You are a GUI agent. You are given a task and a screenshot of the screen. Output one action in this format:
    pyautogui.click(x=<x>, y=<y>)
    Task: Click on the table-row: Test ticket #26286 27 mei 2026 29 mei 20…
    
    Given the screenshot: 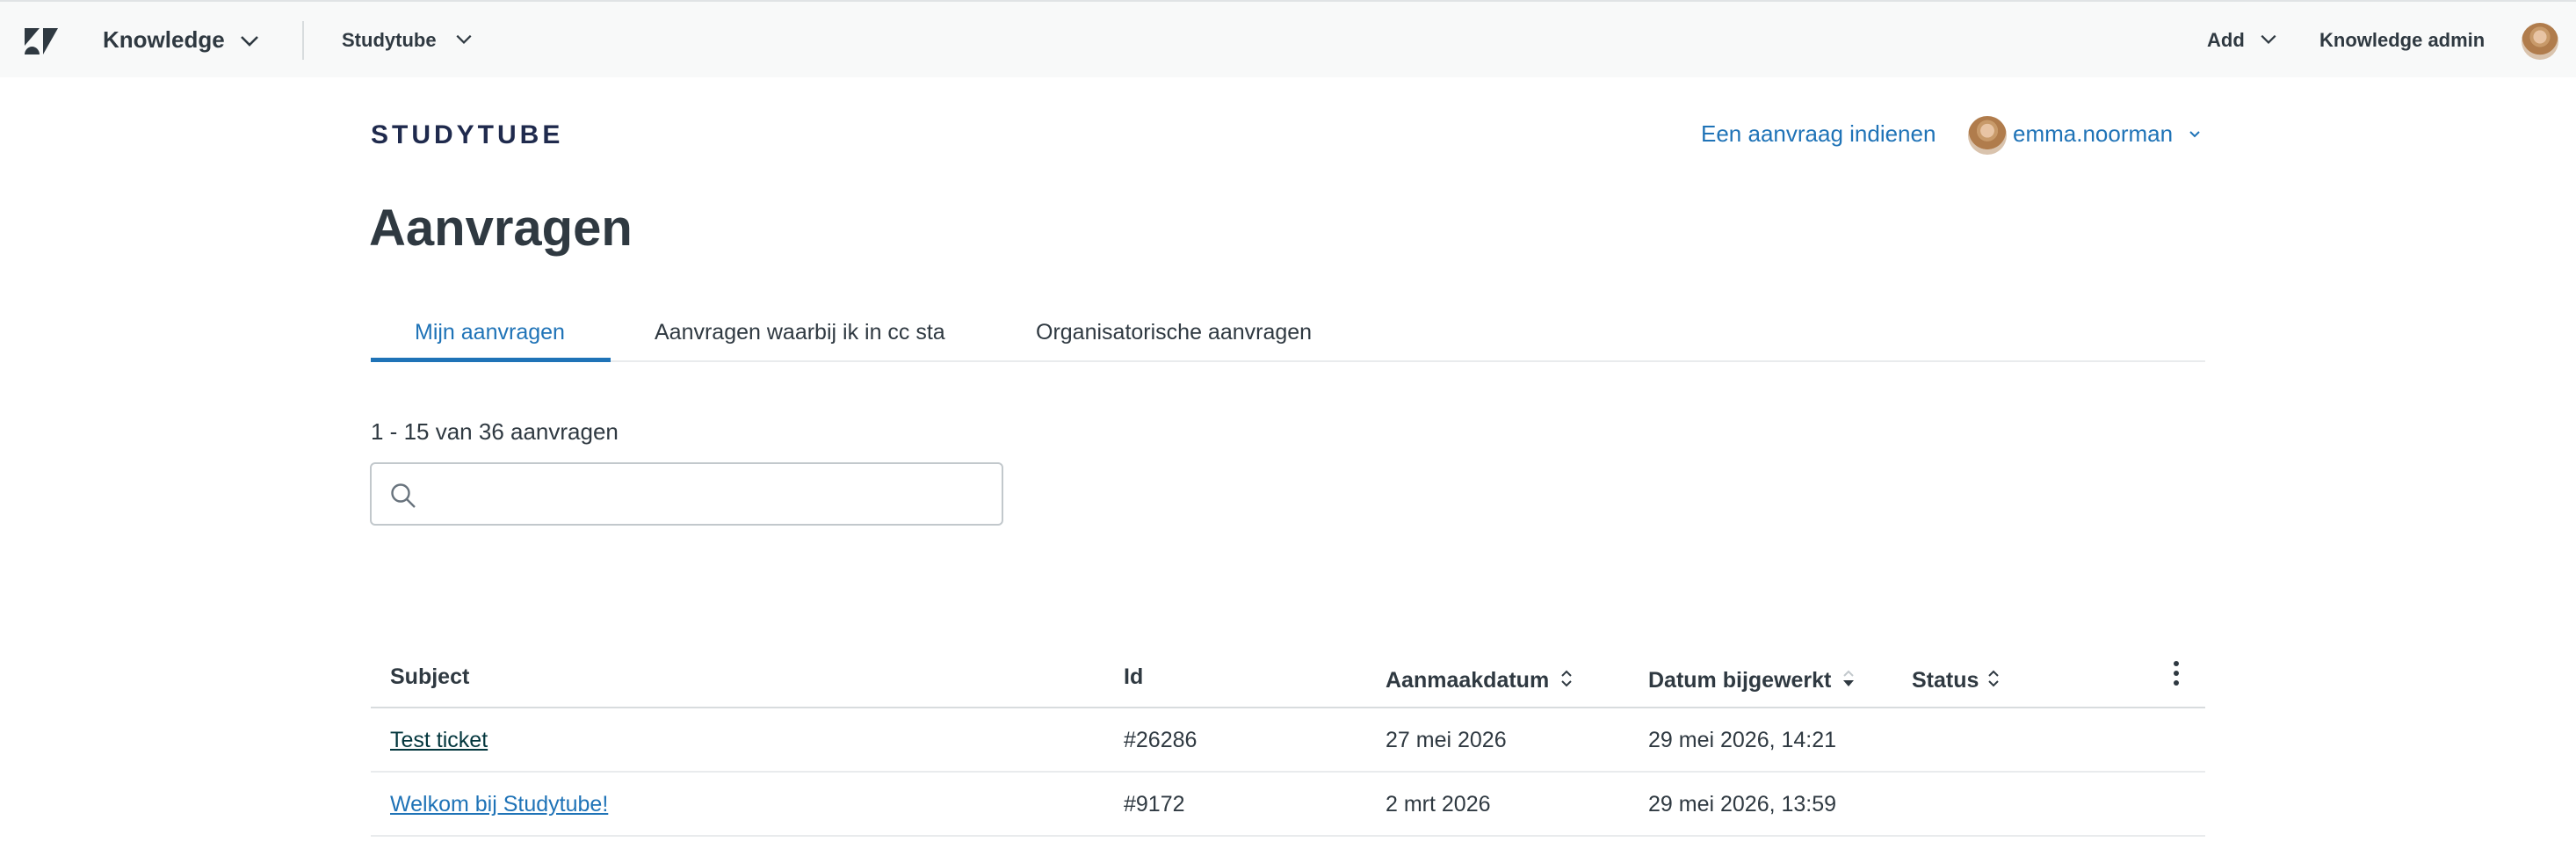 What is the action you would take?
    pyautogui.click(x=1288, y=740)
    